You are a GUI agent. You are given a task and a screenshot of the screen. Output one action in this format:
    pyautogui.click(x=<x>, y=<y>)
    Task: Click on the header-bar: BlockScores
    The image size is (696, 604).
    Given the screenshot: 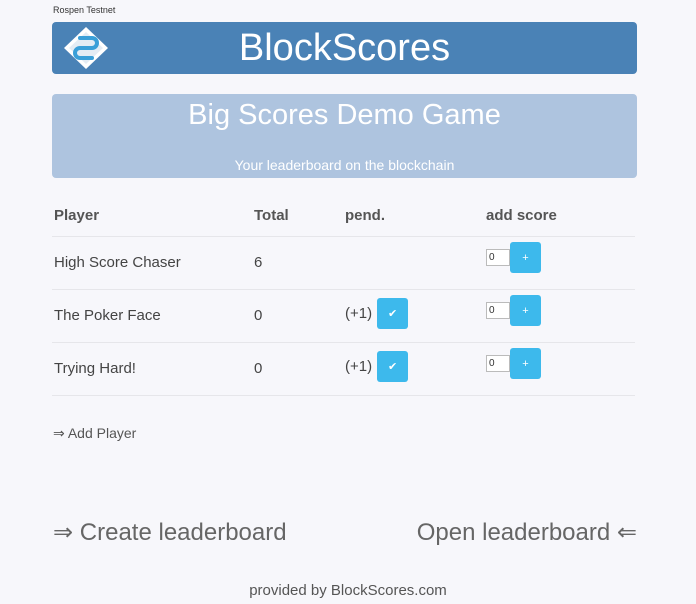 What is the action you would take?
    pyautogui.click(x=344, y=48)
    